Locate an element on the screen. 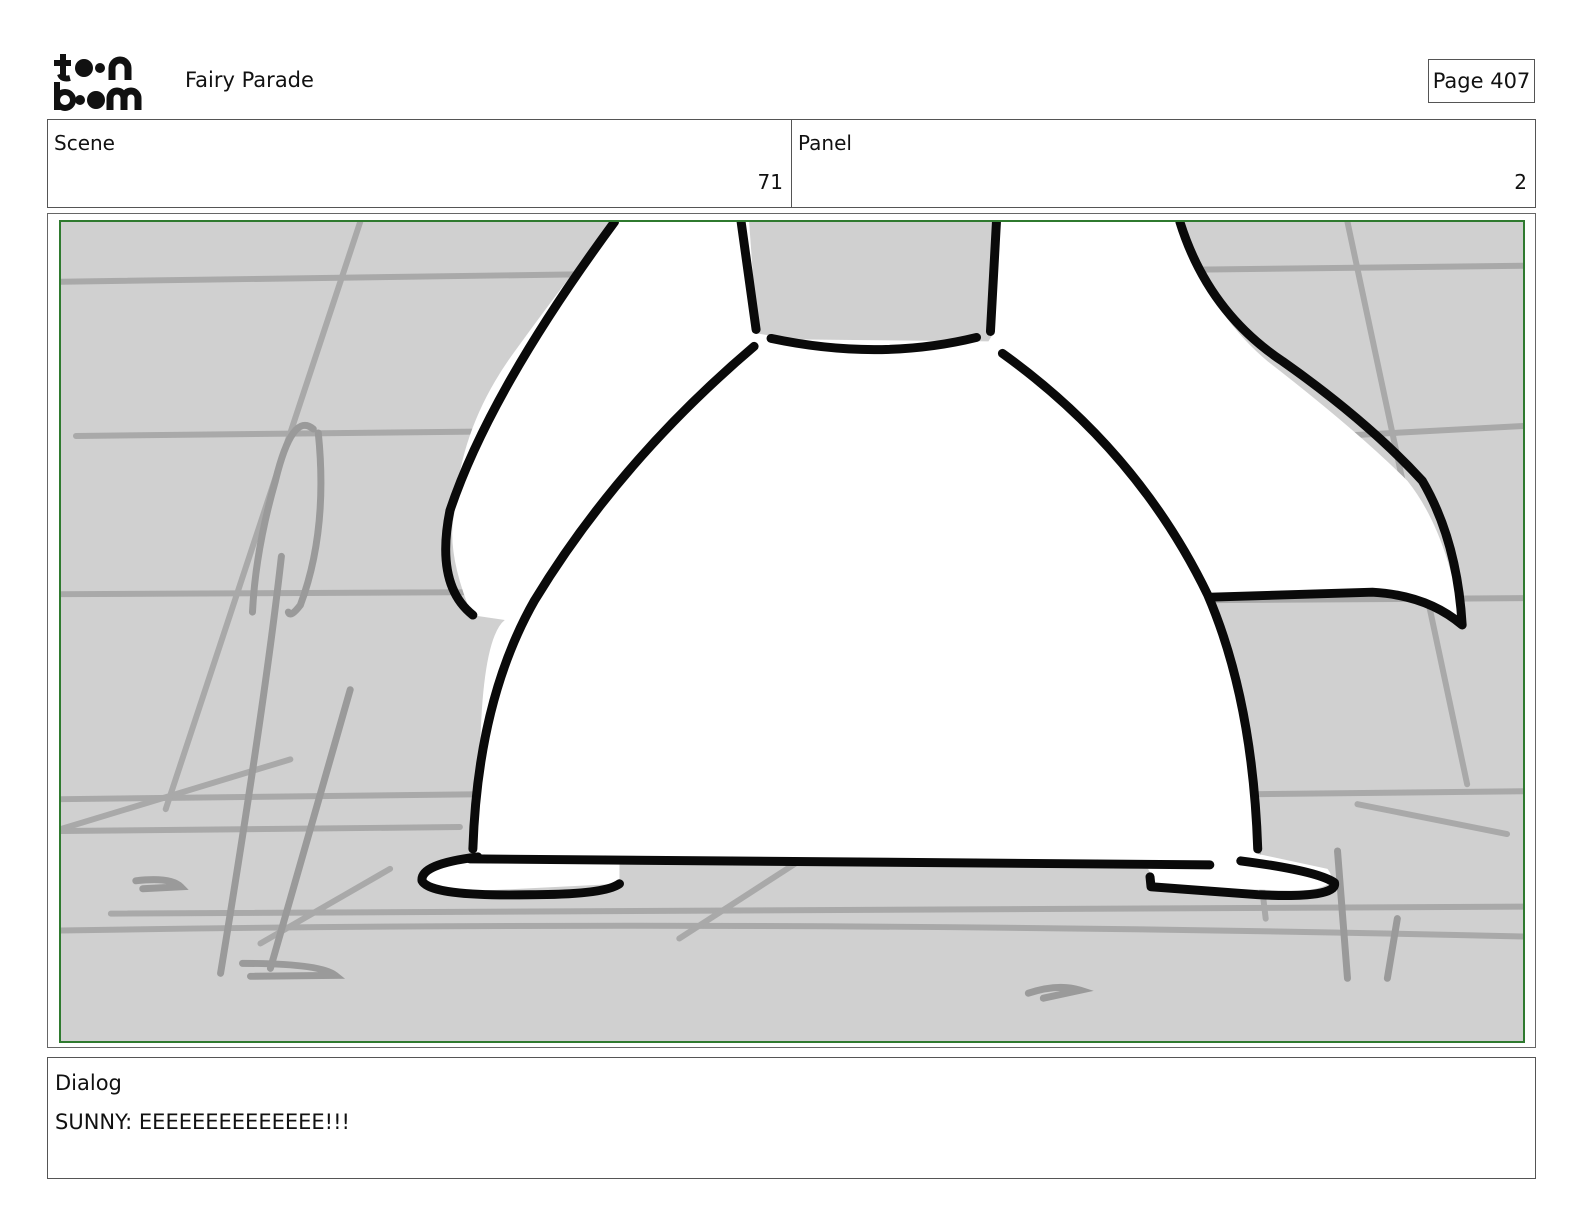 This screenshot has height=1224, width=1584. toon-boom-logo-graphic is located at coordinates (98, 82).